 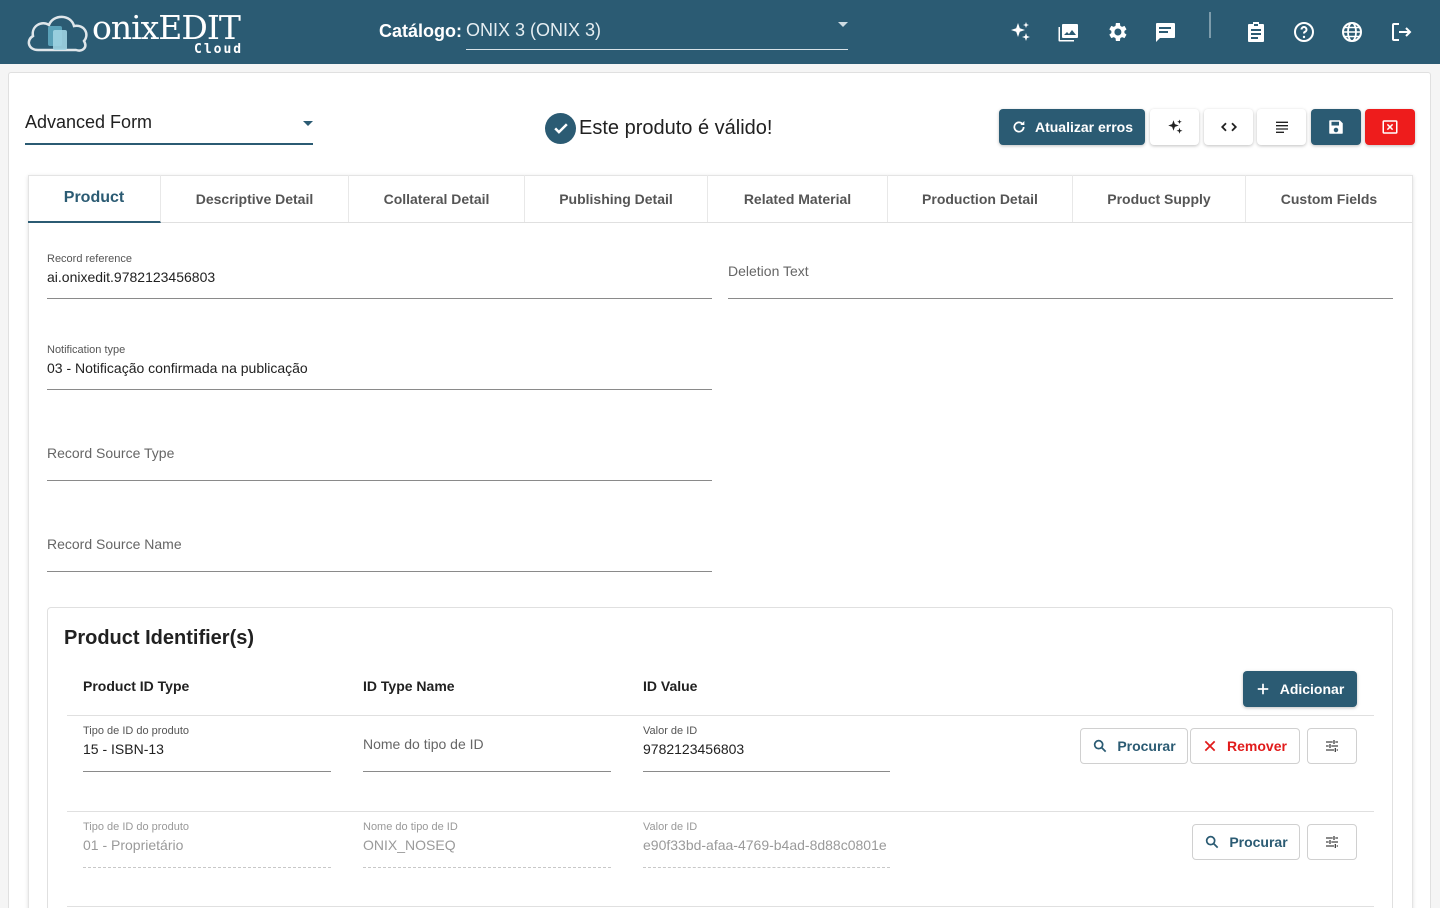 What do you see at coordinates (676, 127) in the screenshot?
I see `validity-text: Este produto é válido!` at bounding box center [676, 127].